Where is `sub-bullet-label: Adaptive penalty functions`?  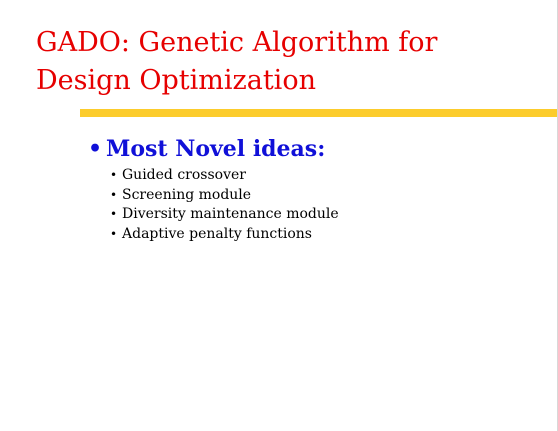 sub-bullet-label: Adaptive penalty functions is located at coordinates (217, 233).